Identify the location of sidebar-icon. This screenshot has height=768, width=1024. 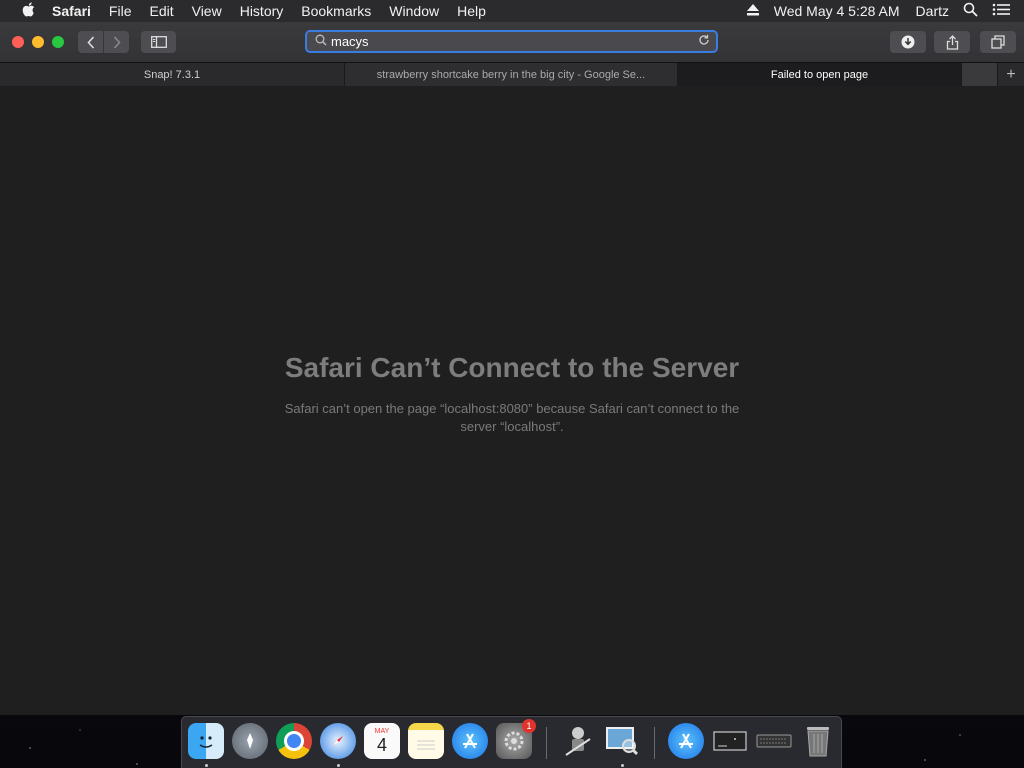
(158, 42).